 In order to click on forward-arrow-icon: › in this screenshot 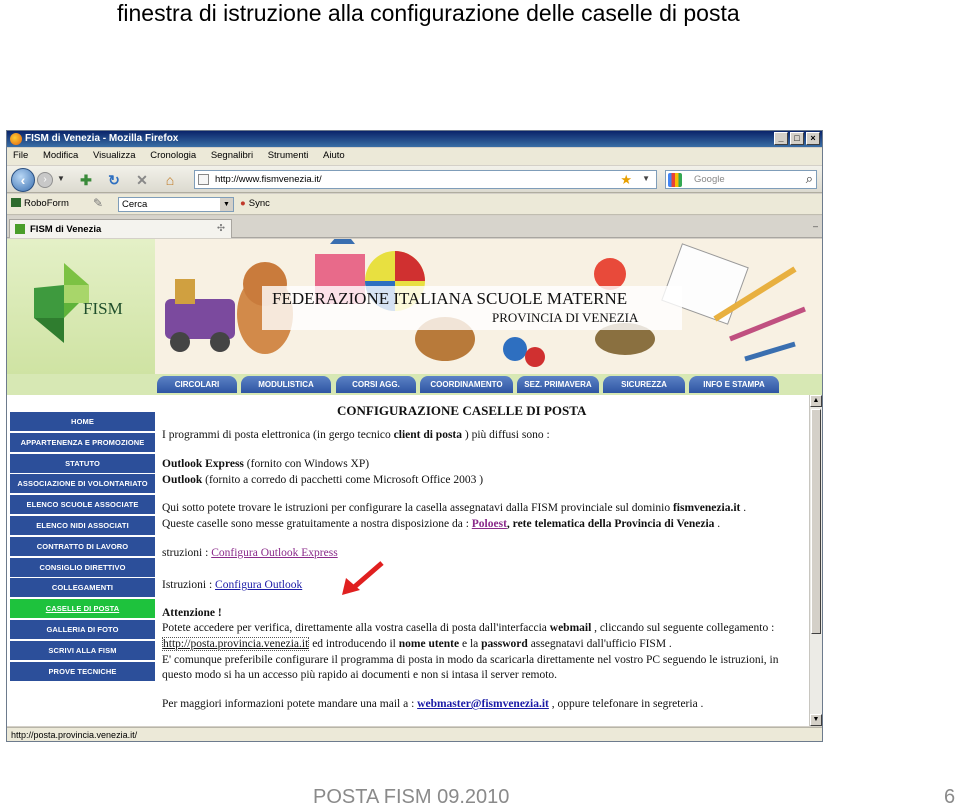, I will do `click(45, 180)`.